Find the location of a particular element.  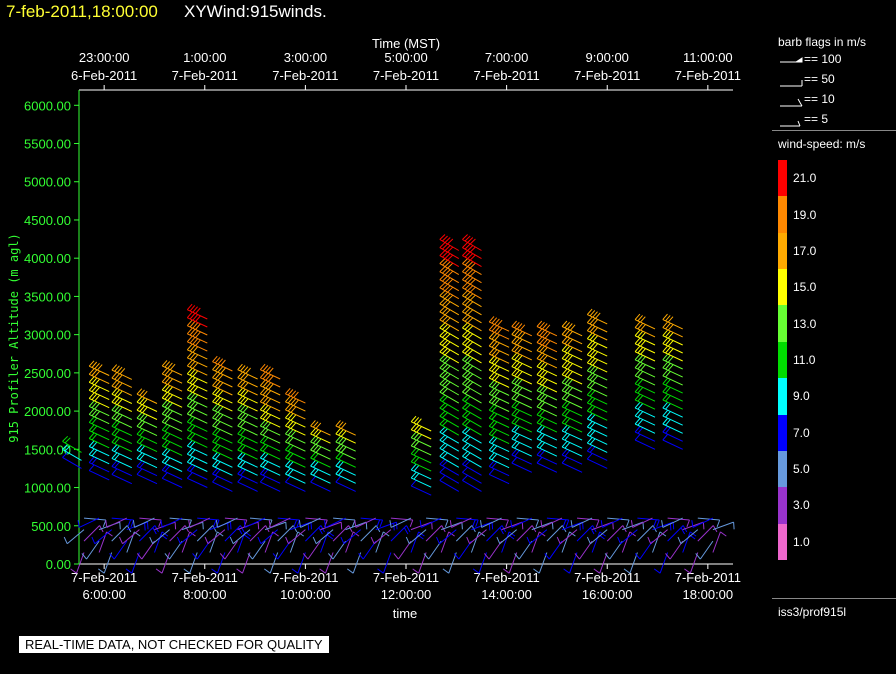

colorbar-label: 5.0 is located at coordinates (801, 469).